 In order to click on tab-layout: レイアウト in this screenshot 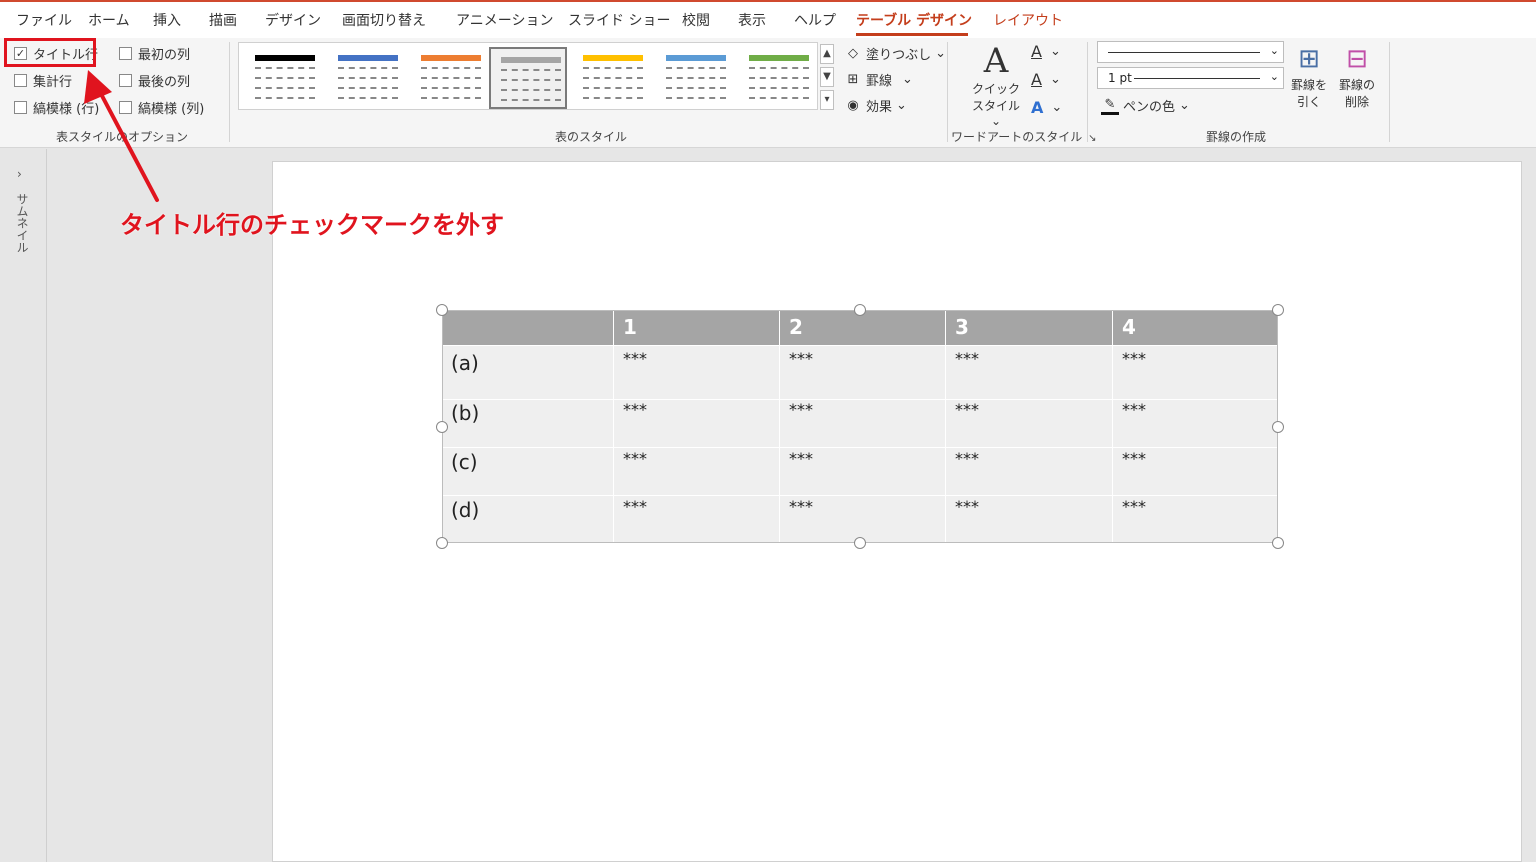, I will do `click(1028, 20)`.